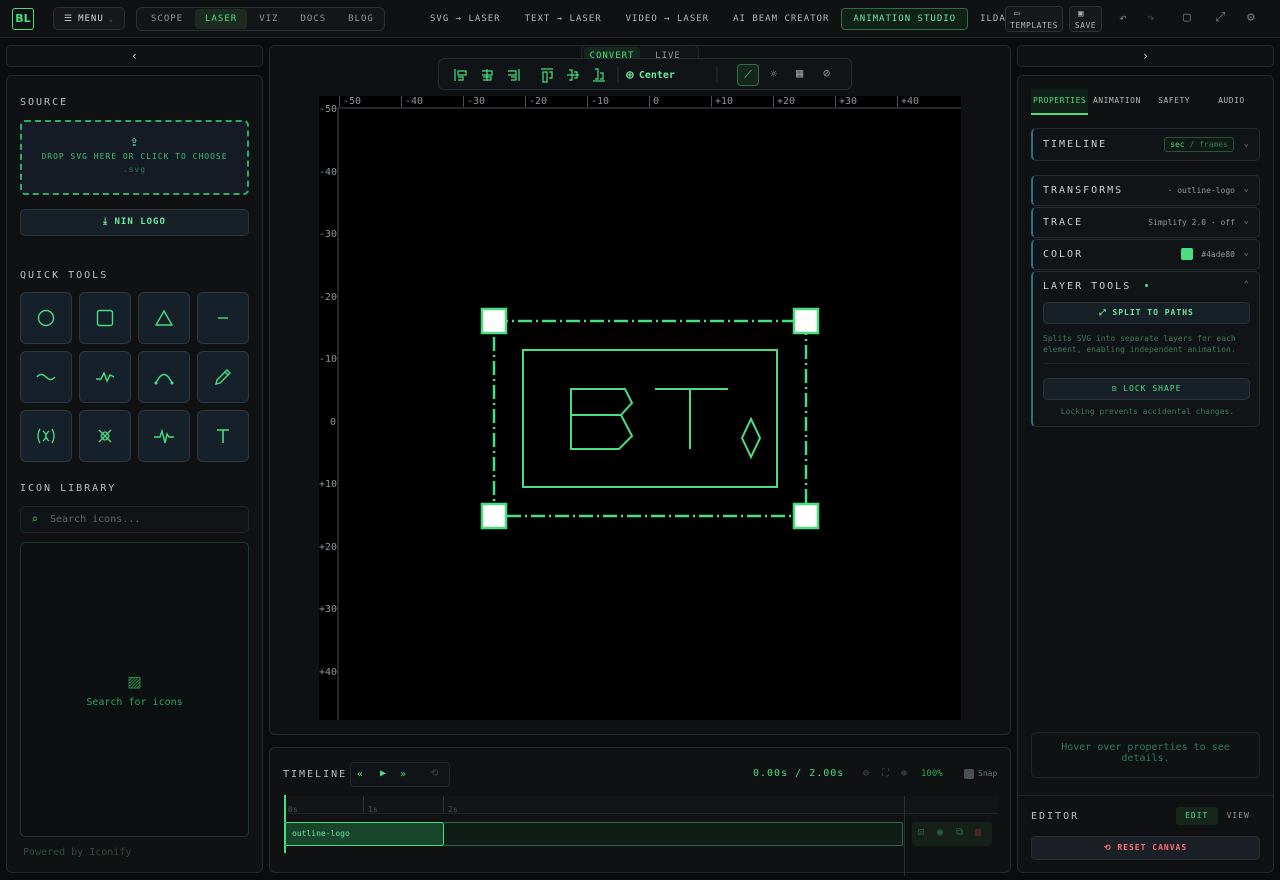  I want to click on timeline-label: TIMELINE, so click(1075, 144).